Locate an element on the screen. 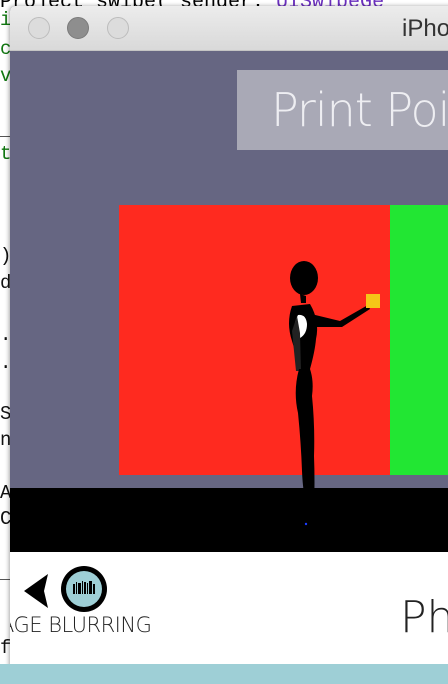 The height and width of the screenshot is (684, 448). app-logo-button is located at coordinates (84, 589).